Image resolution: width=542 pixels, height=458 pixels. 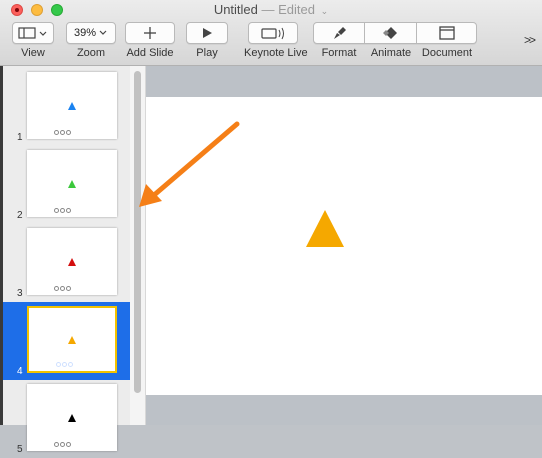 I want to click on plus-icon, so click(x=150, y=33).